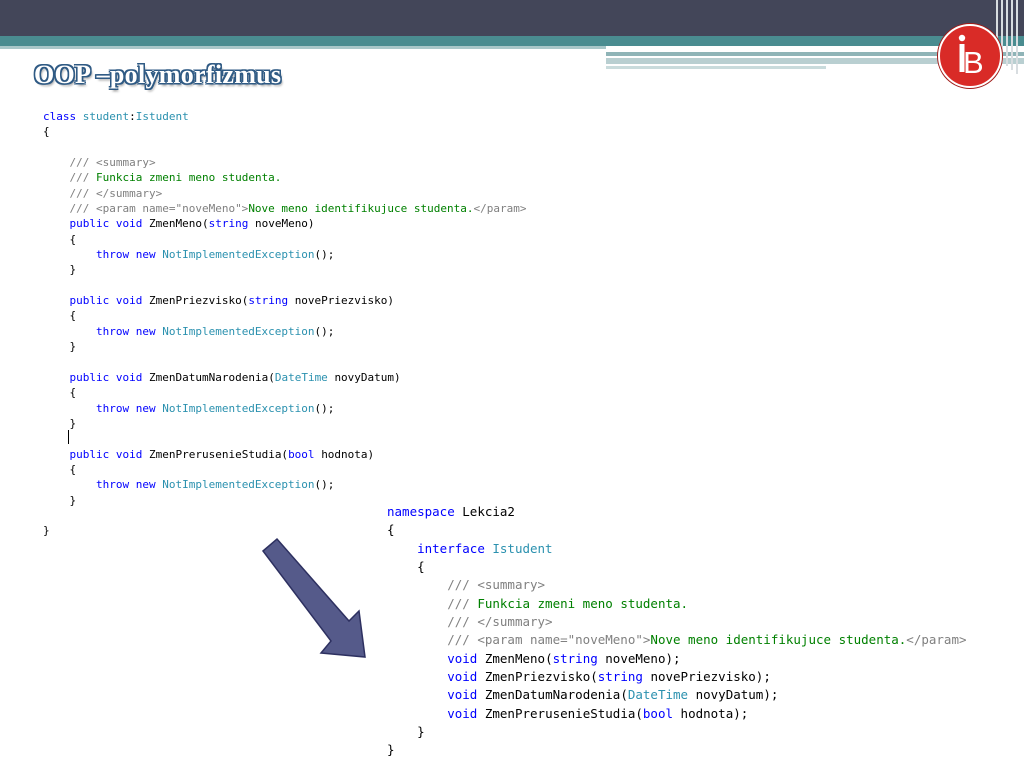 The image size is (1024, 768). I want to click on code-token: /// <summary>, so click(112, 163).